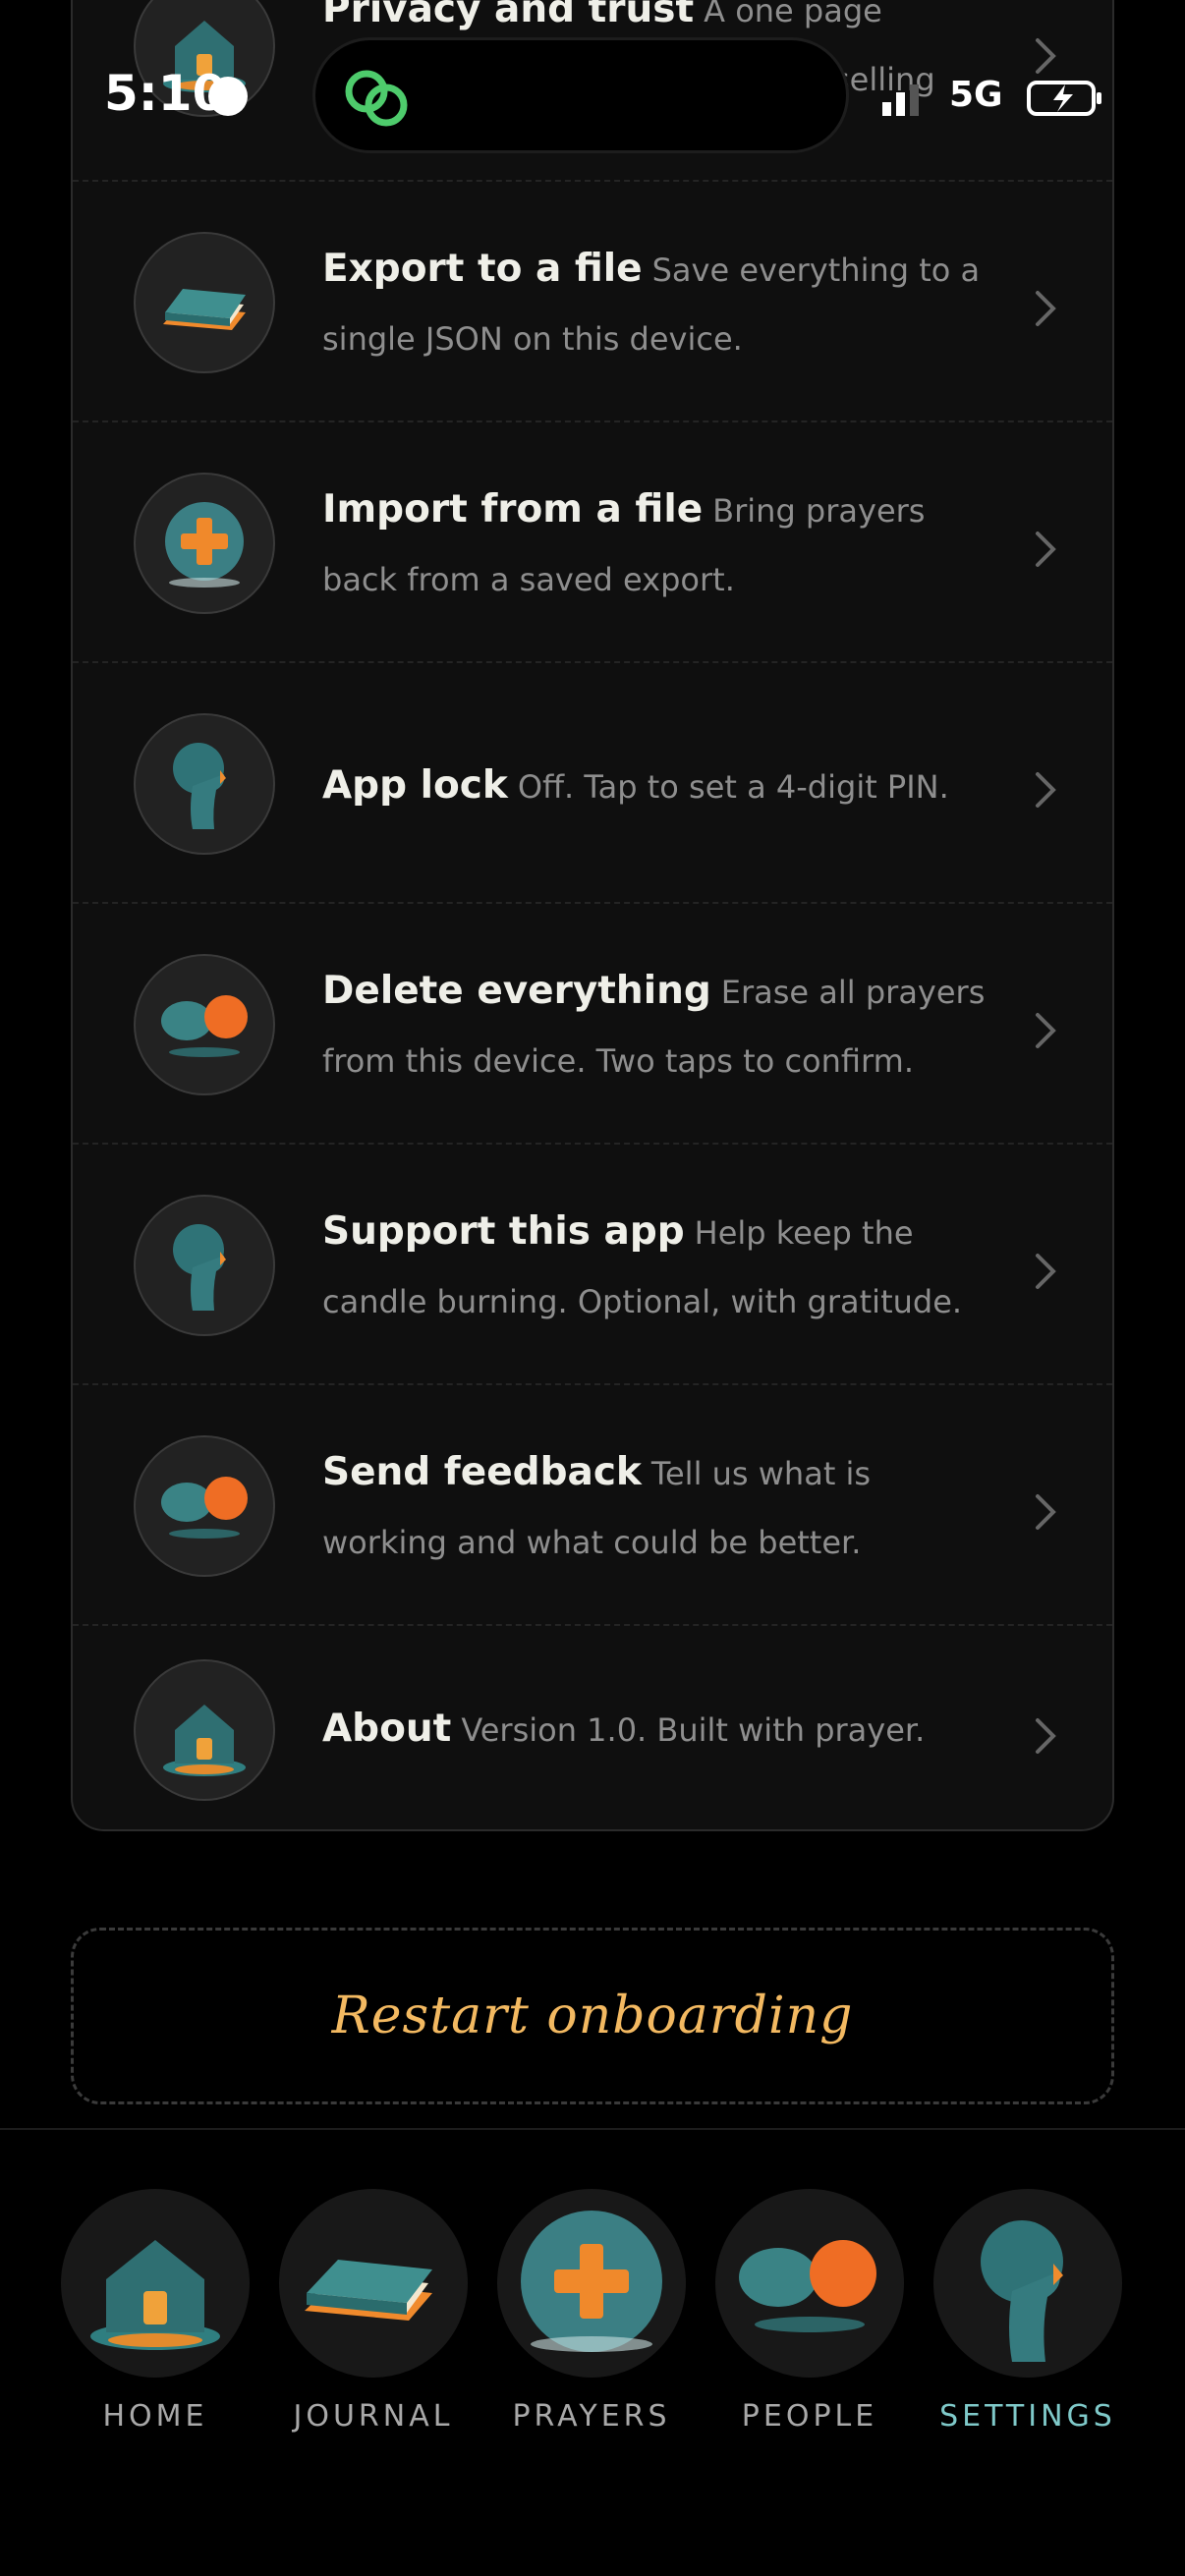  Describe the element at coordinates (415, 785) in the screenshot. I see `row-title: App lock` at that location.